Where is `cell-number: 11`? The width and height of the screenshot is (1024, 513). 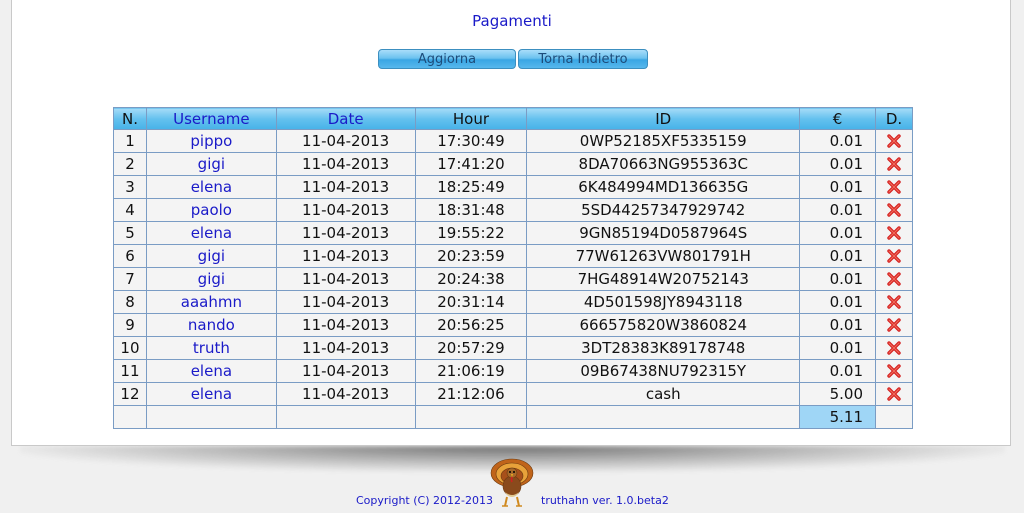
cell-number: 11 is located at coordinates (130, 371).